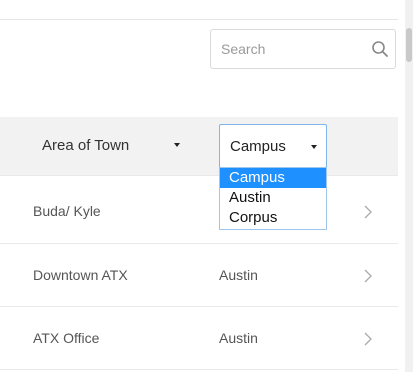  What do you see at coordinates (258, 146) in the screenshot?
I see `city-filter-value: Campus` at bounding box center [258, 146].